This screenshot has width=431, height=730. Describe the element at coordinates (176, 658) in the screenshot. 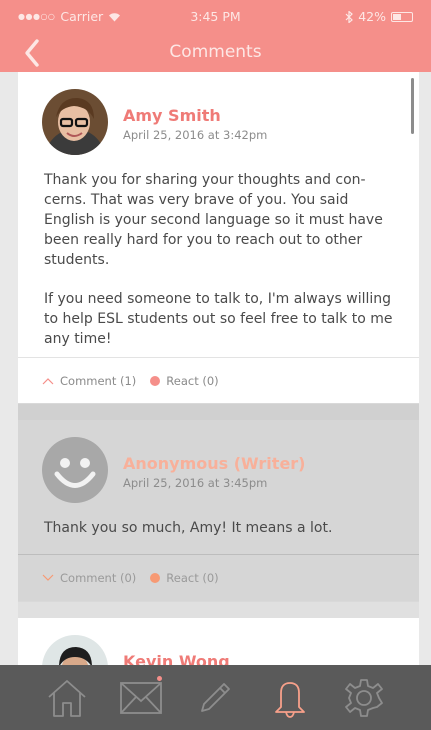

I see `comment-author: Kevin Wong` at that location.